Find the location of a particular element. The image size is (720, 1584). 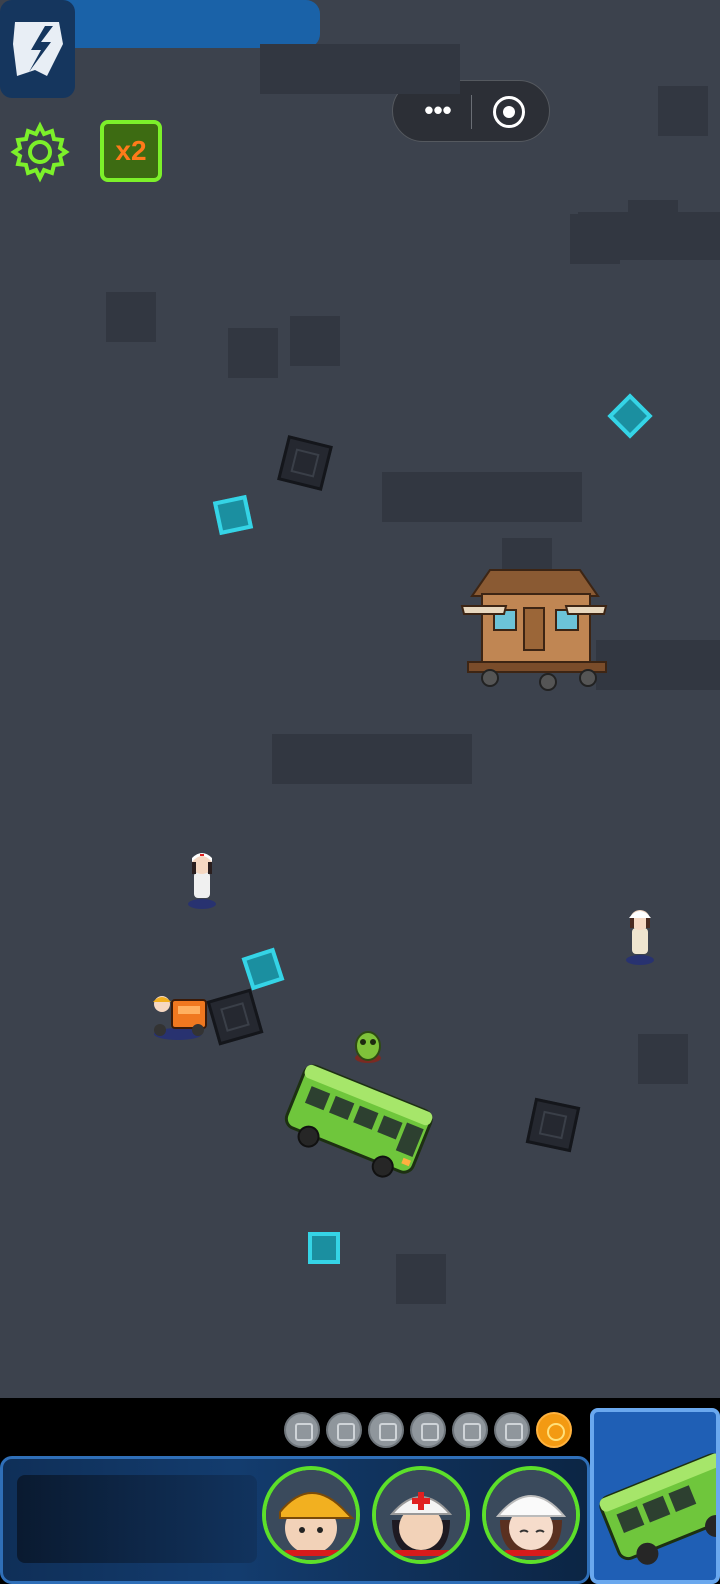

record-icon is located at coordinates (509, 112).